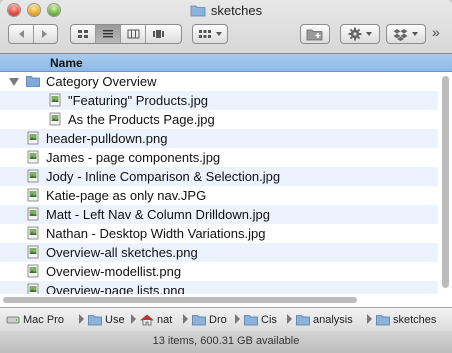 The width and height of the screenshot is (452, 353). What do you see at coordinates (114, 271) in the screenshot?
I see `file-name-label: Overview-modellist.png` at bounding box center [114, 271].